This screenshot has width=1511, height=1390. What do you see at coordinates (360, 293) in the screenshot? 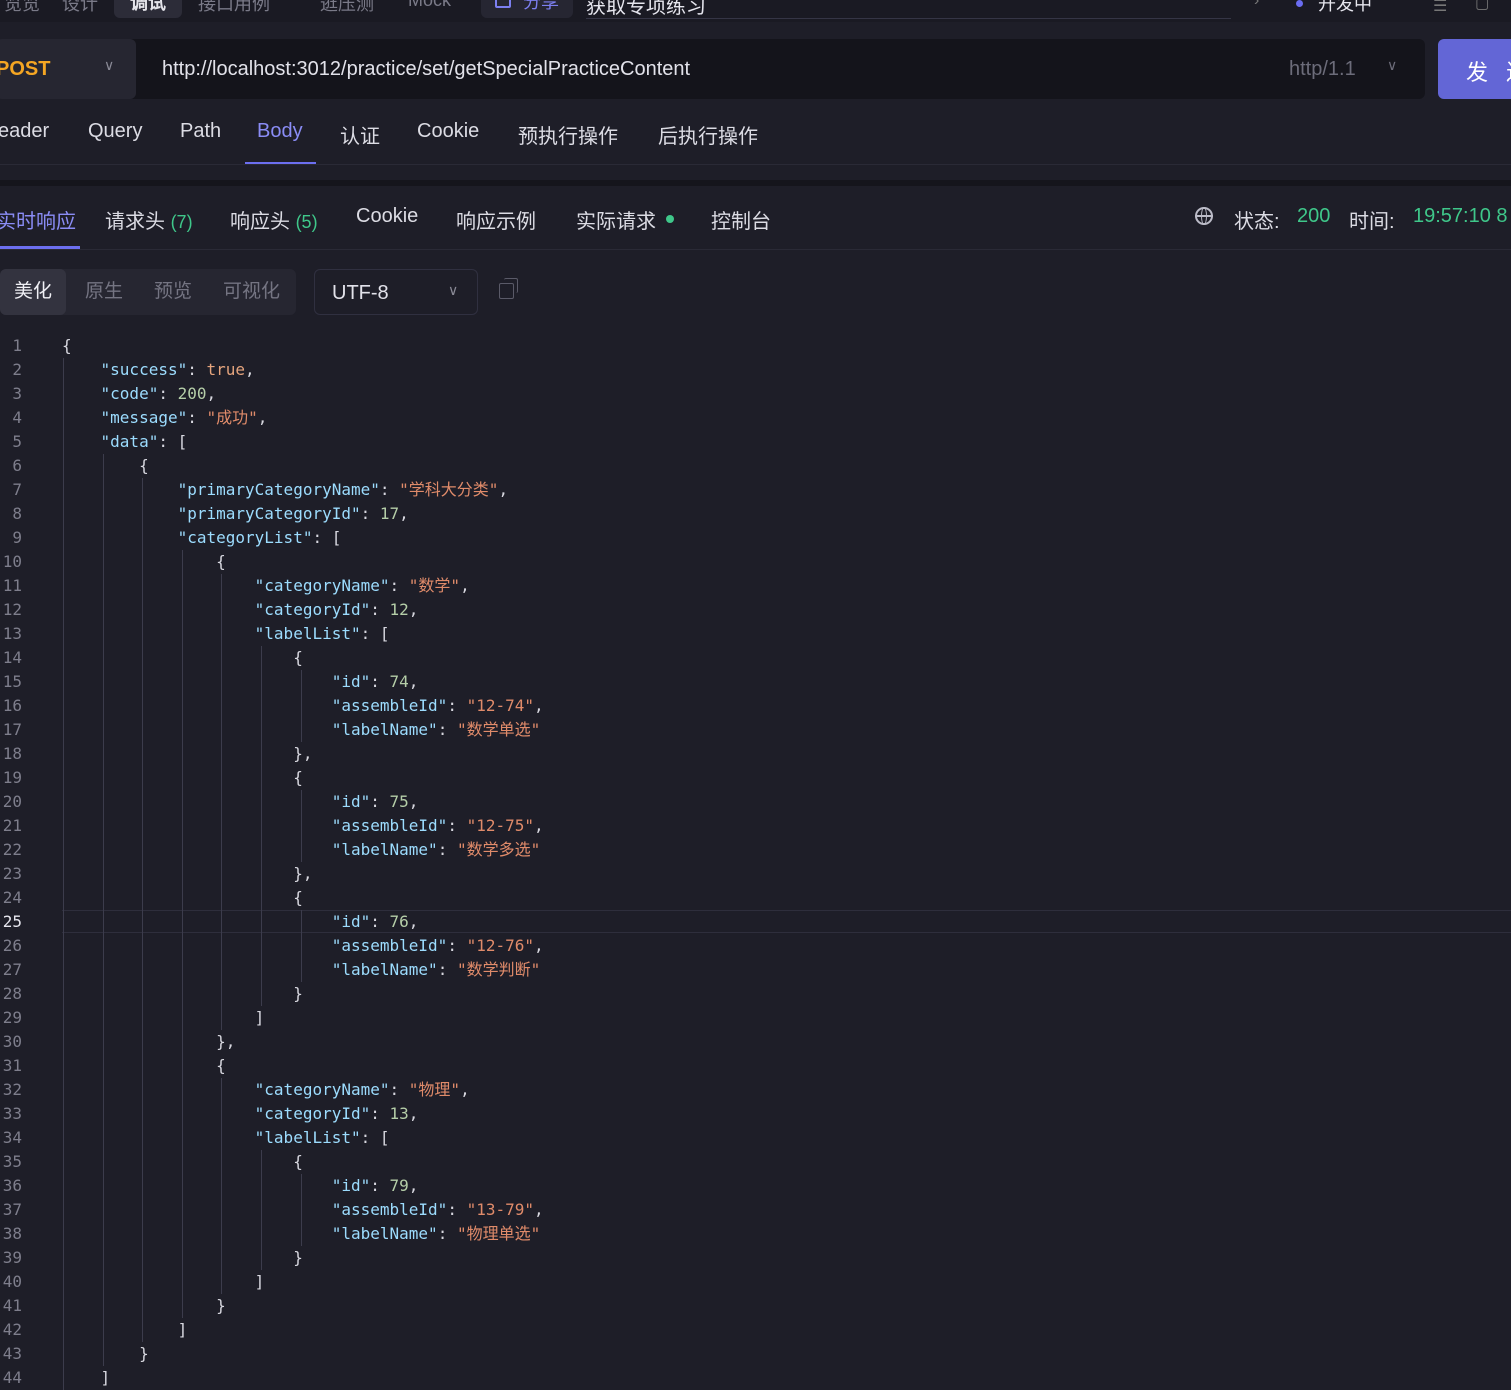
I see `encoding-value: UTF-8` at bounding box center [360, 293].